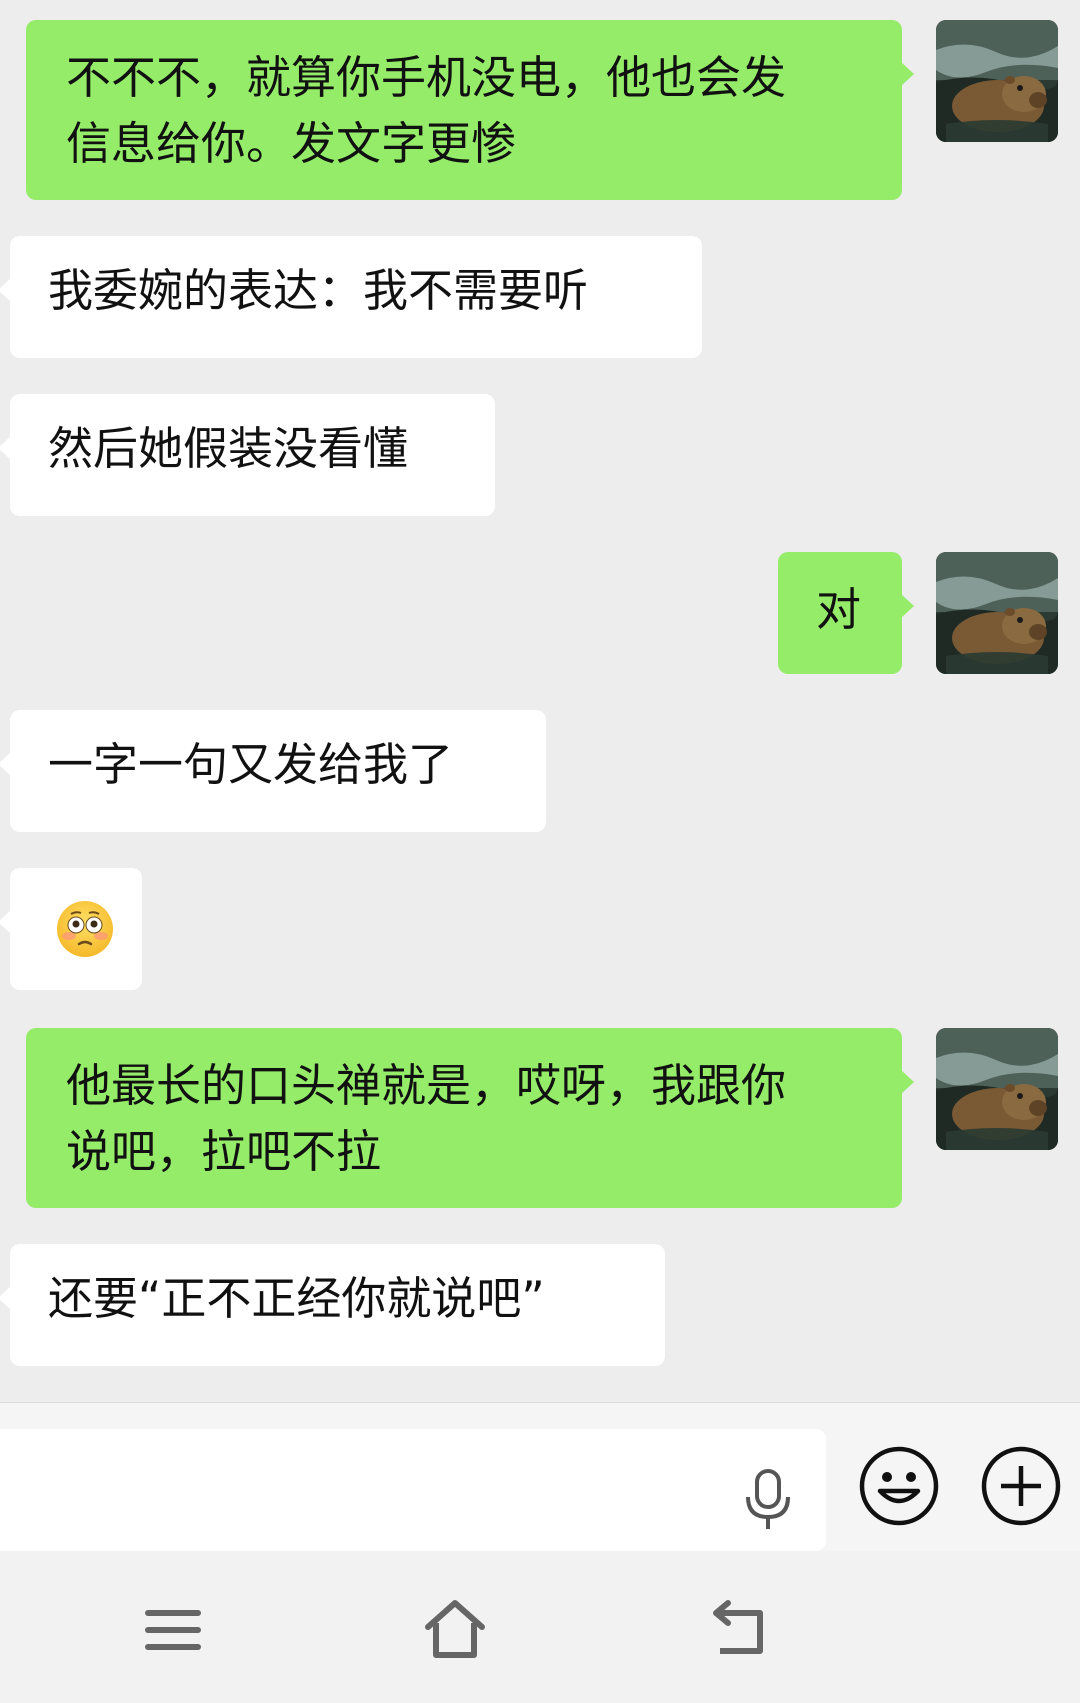 This screenshot has height=1703, width=1080. What do you see at coordinates (470, 110) in the screenshot?
I see `message-bubble-sent: 不不不，就算你手机没电，他也会发 信息给你。发文字更惨` at bounding box center [470, 110].